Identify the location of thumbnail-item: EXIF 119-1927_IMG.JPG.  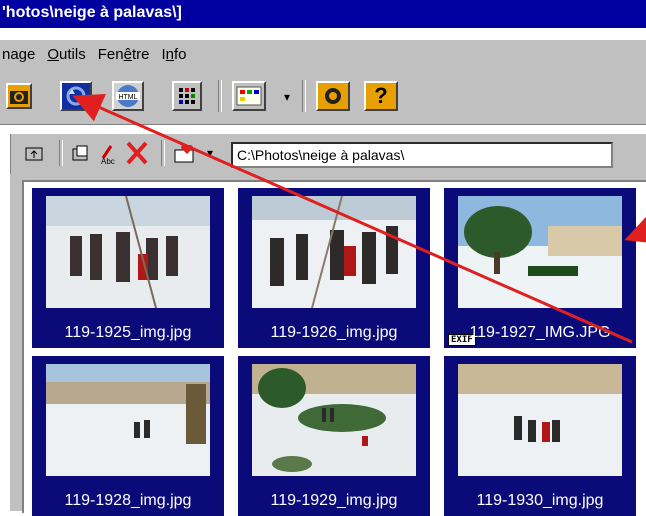
(540, 268).